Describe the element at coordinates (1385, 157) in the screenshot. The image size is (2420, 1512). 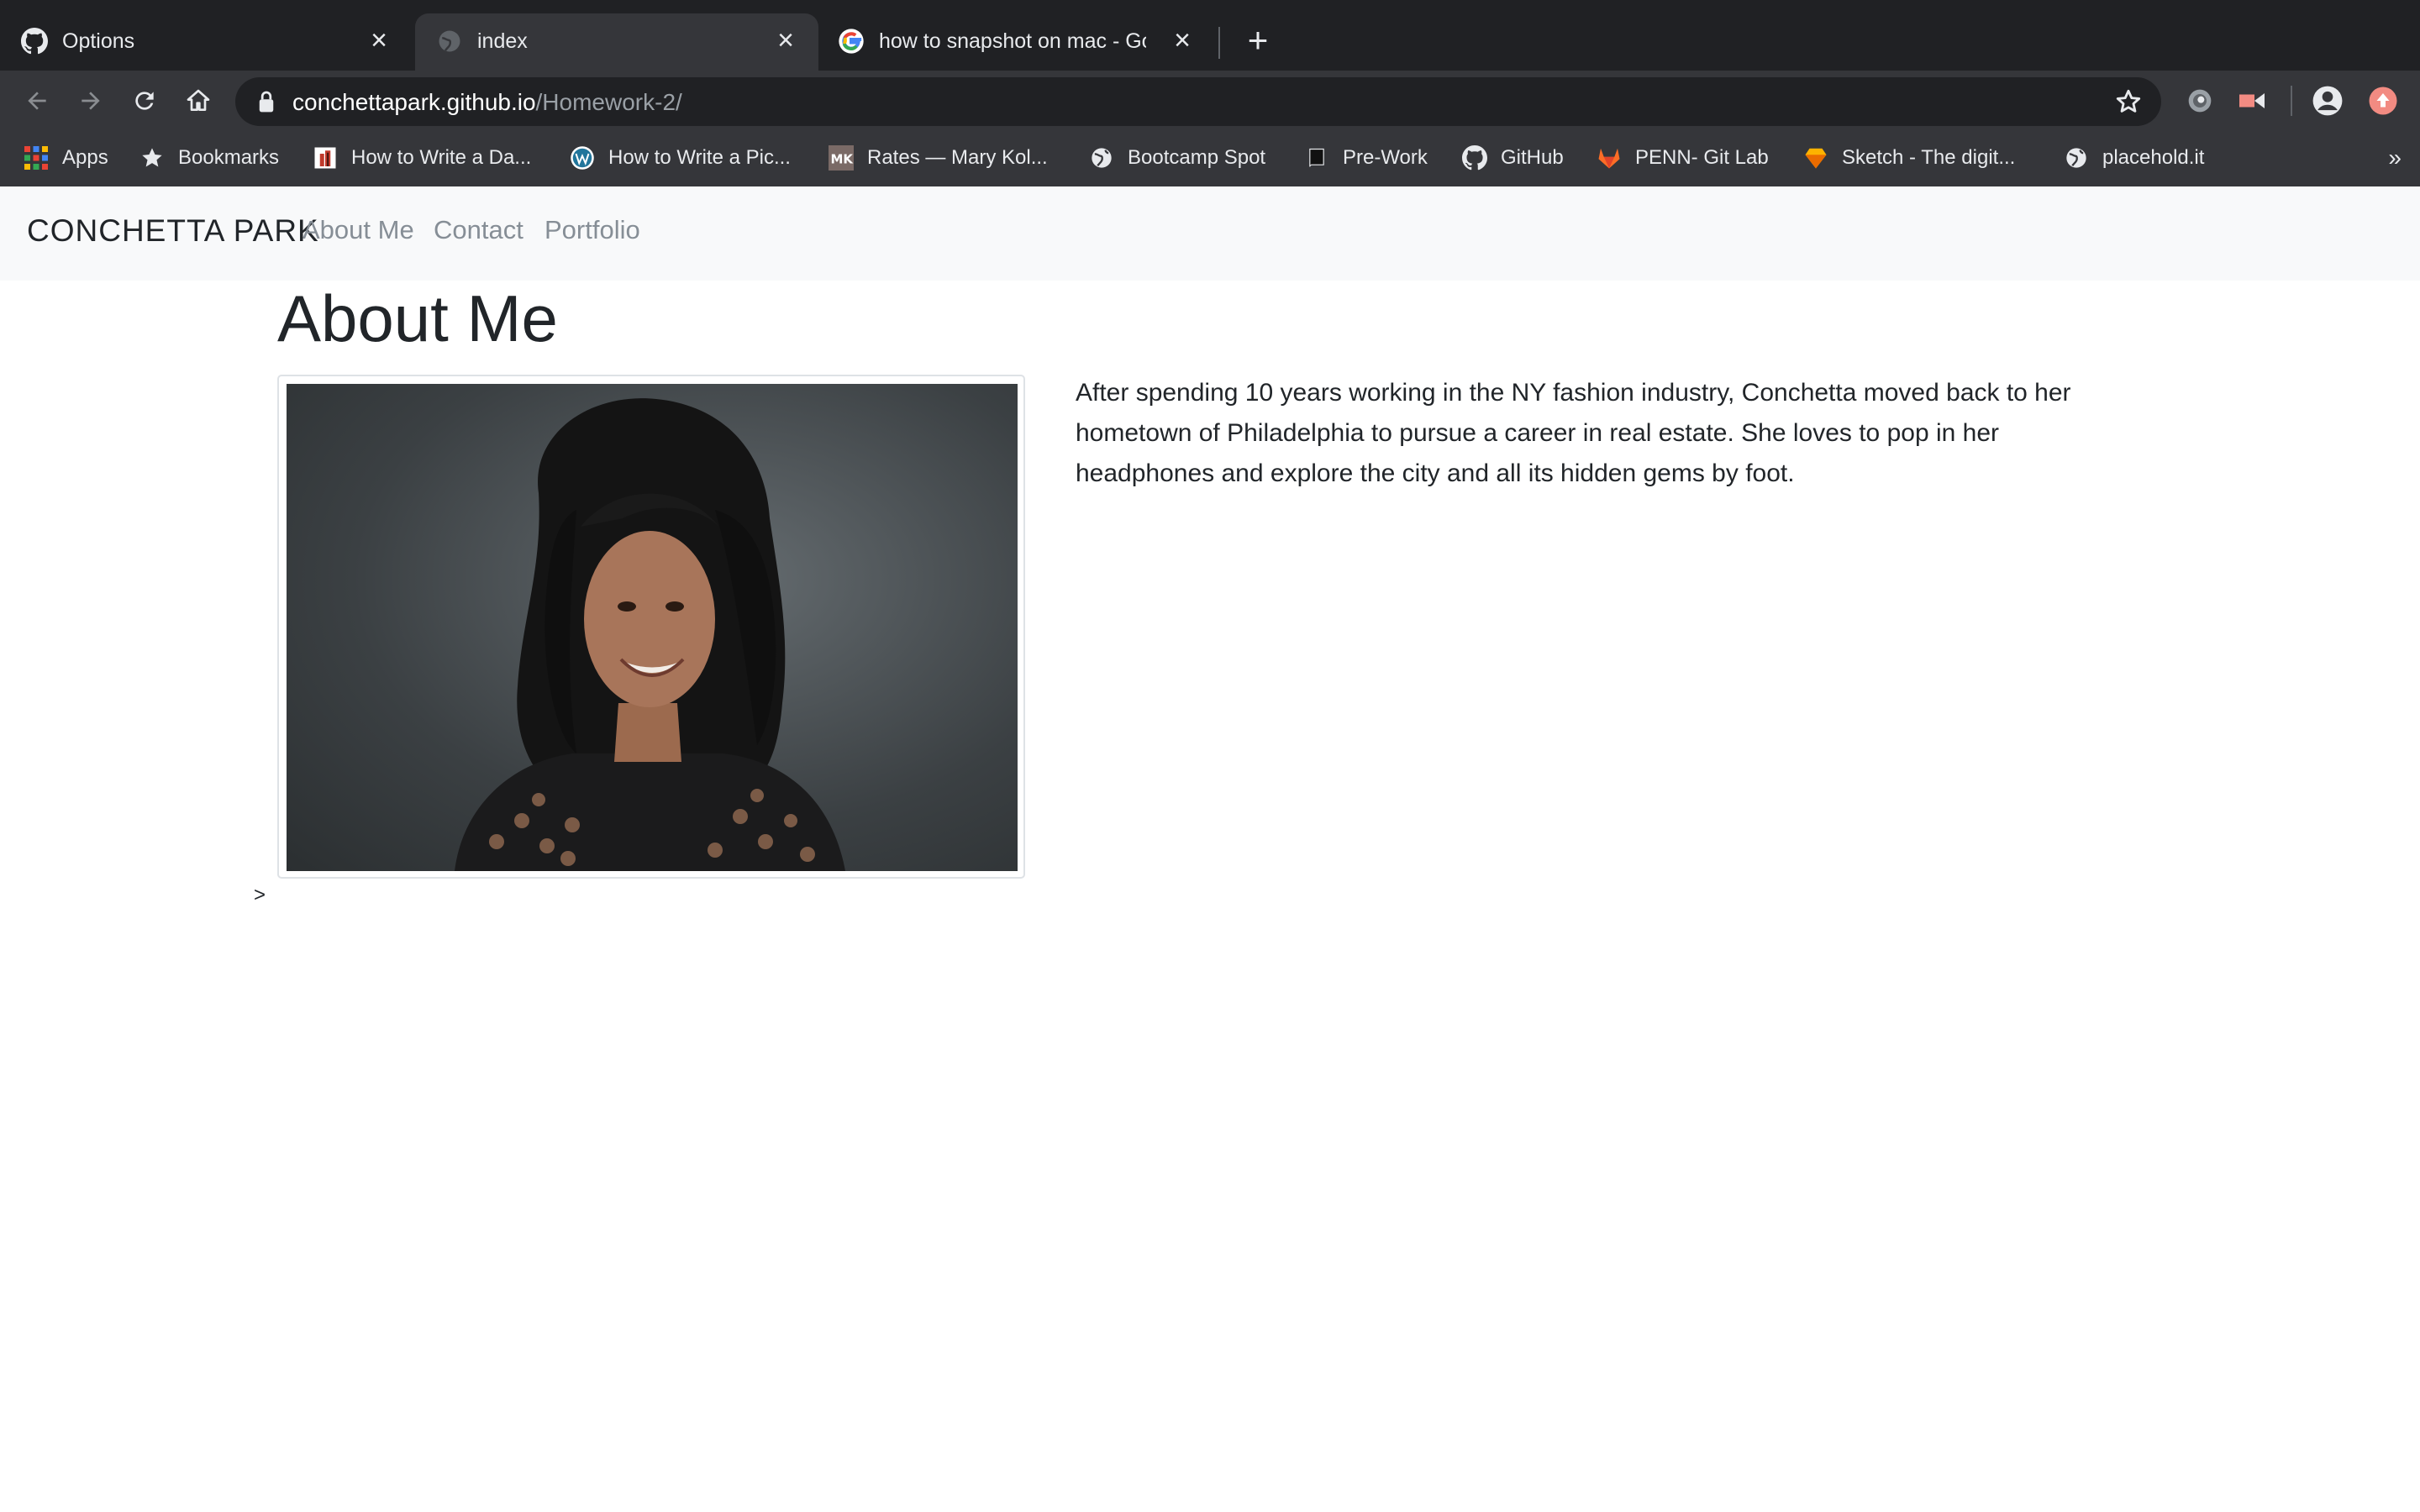
I see `bookmark-label: Pre-Work` at that location.